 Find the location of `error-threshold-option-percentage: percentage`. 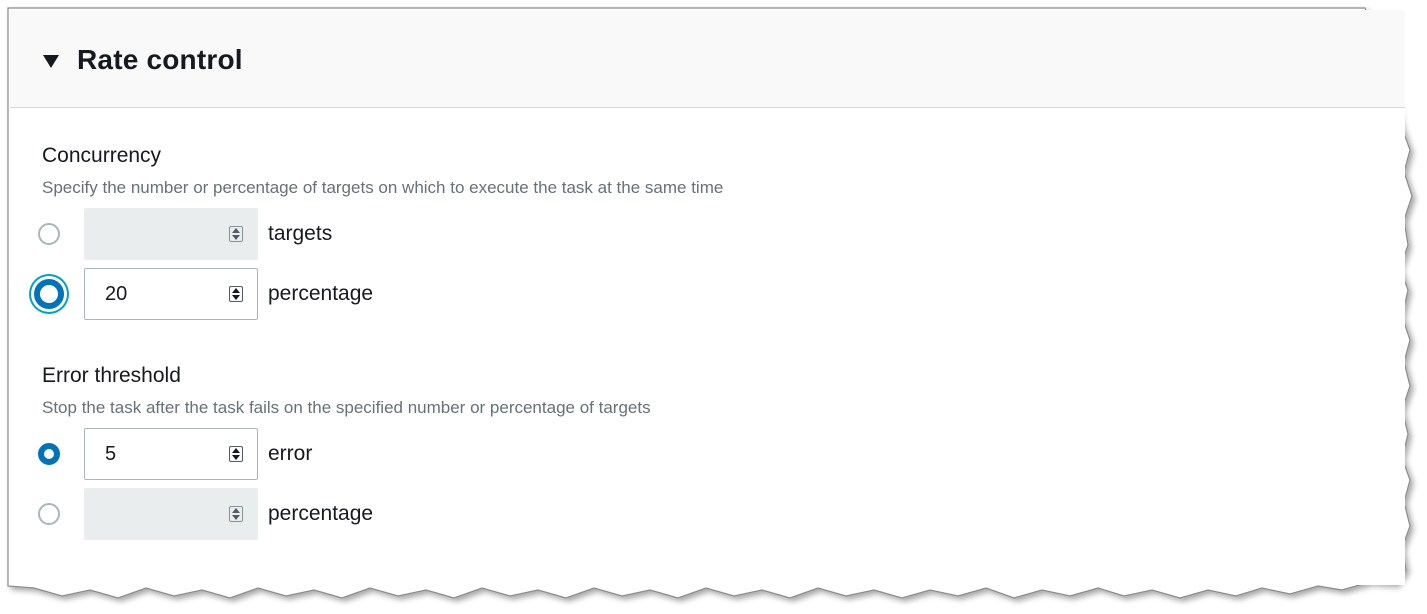

error-threshold-option-percentage: percentage is located at coordinates (205, 514).